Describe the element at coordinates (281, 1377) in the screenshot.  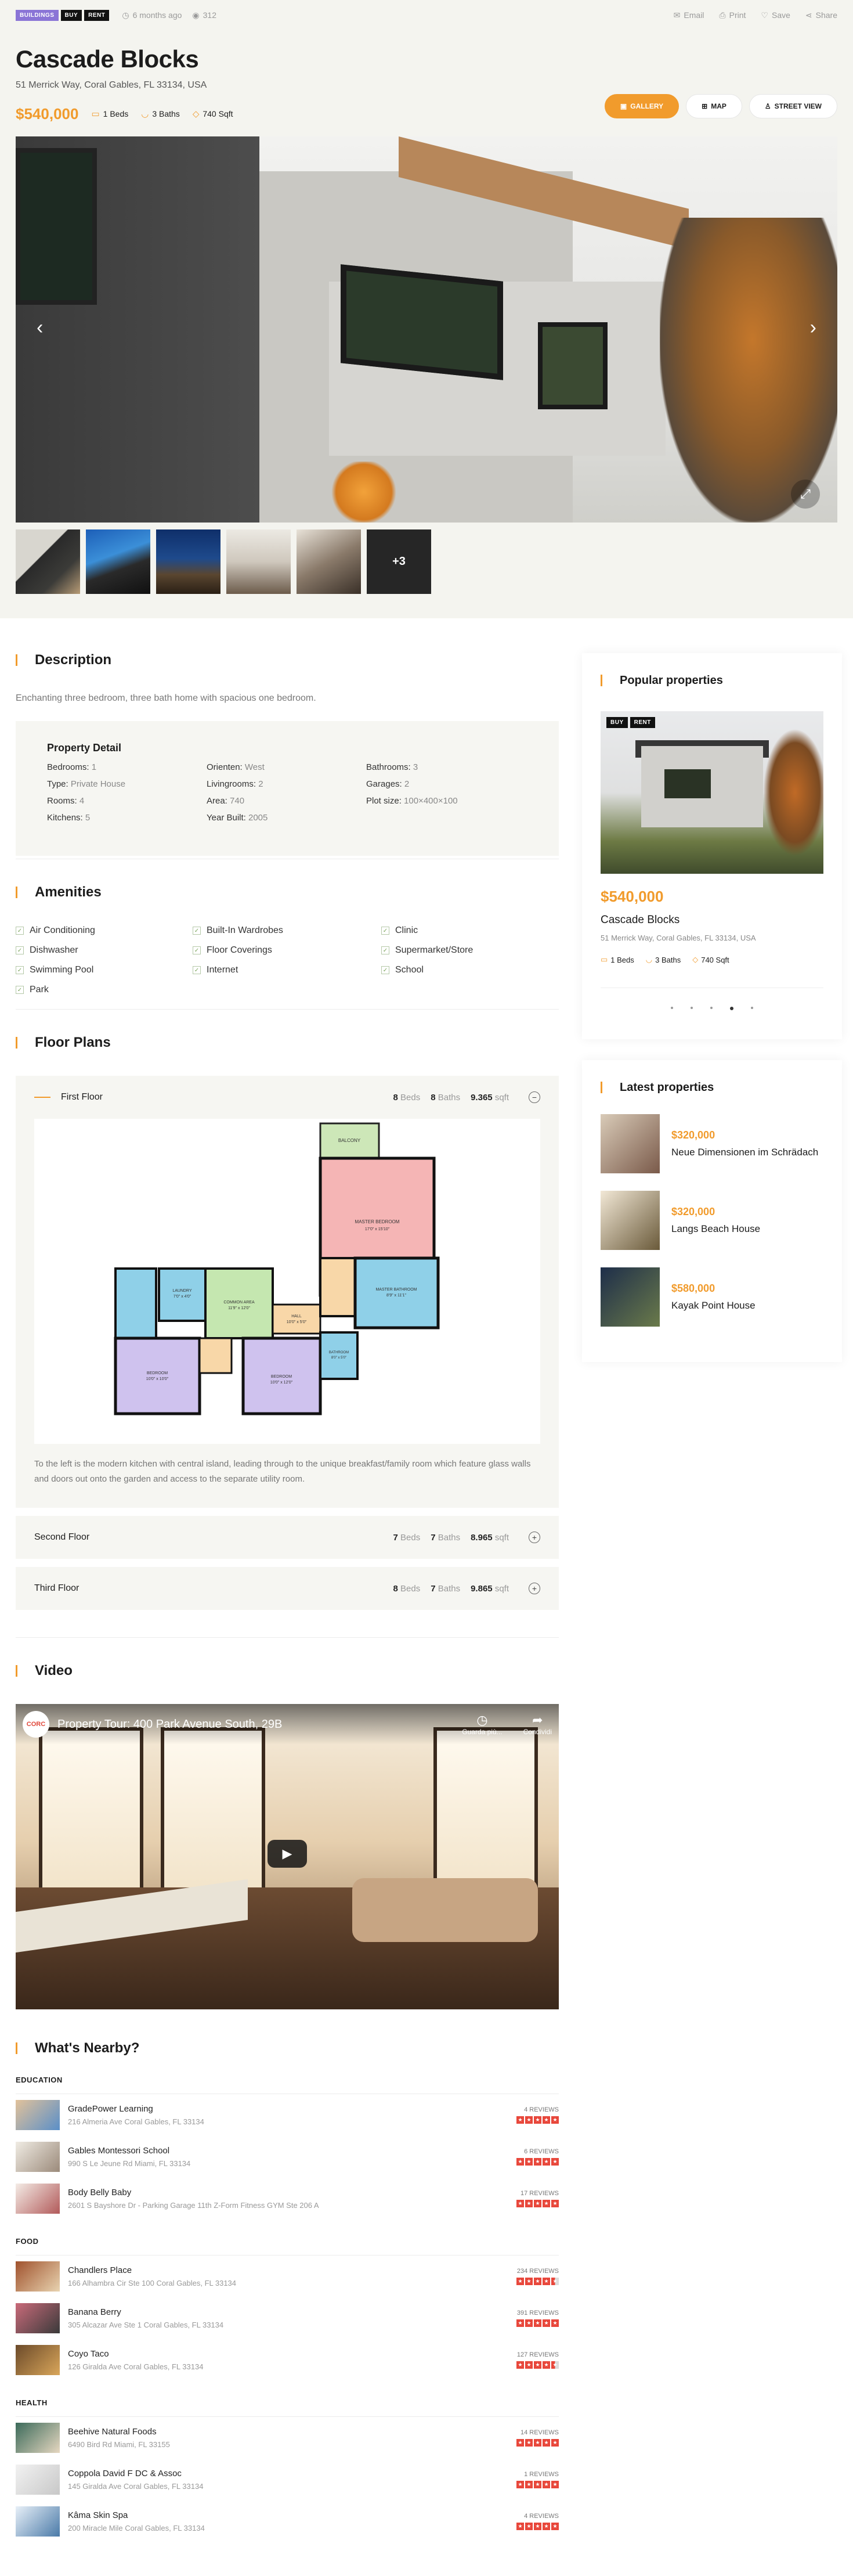
I see `plan-label-bedroom2: BEDROOM` at that location.